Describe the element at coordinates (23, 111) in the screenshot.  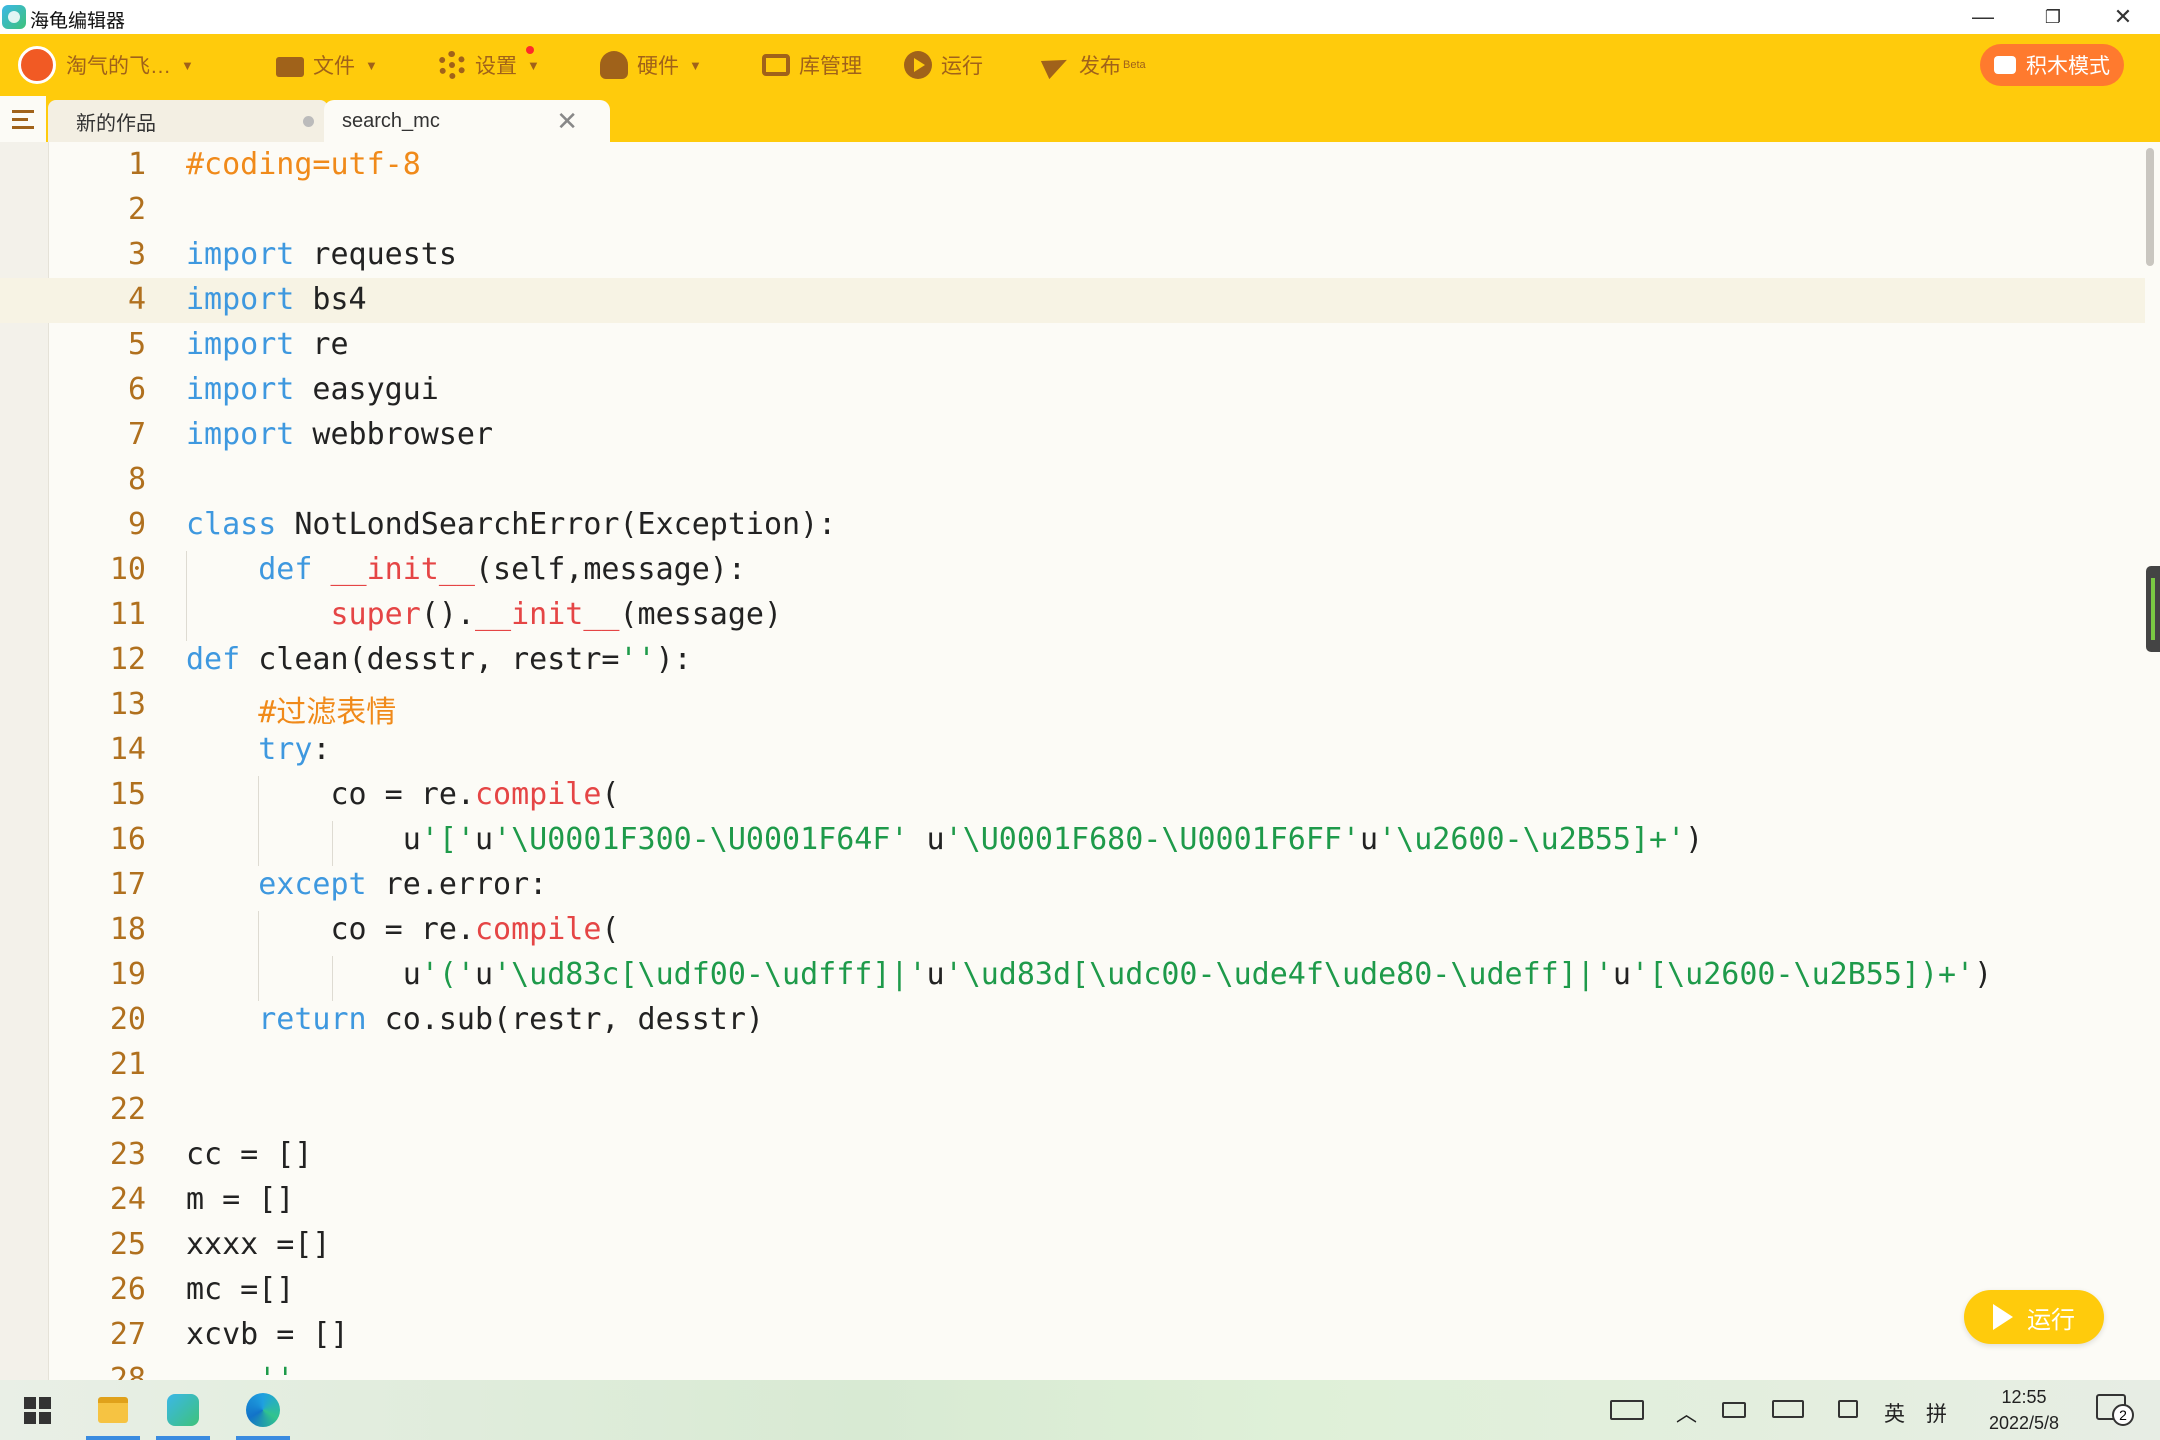
I see `menu-line-icon` at that location.